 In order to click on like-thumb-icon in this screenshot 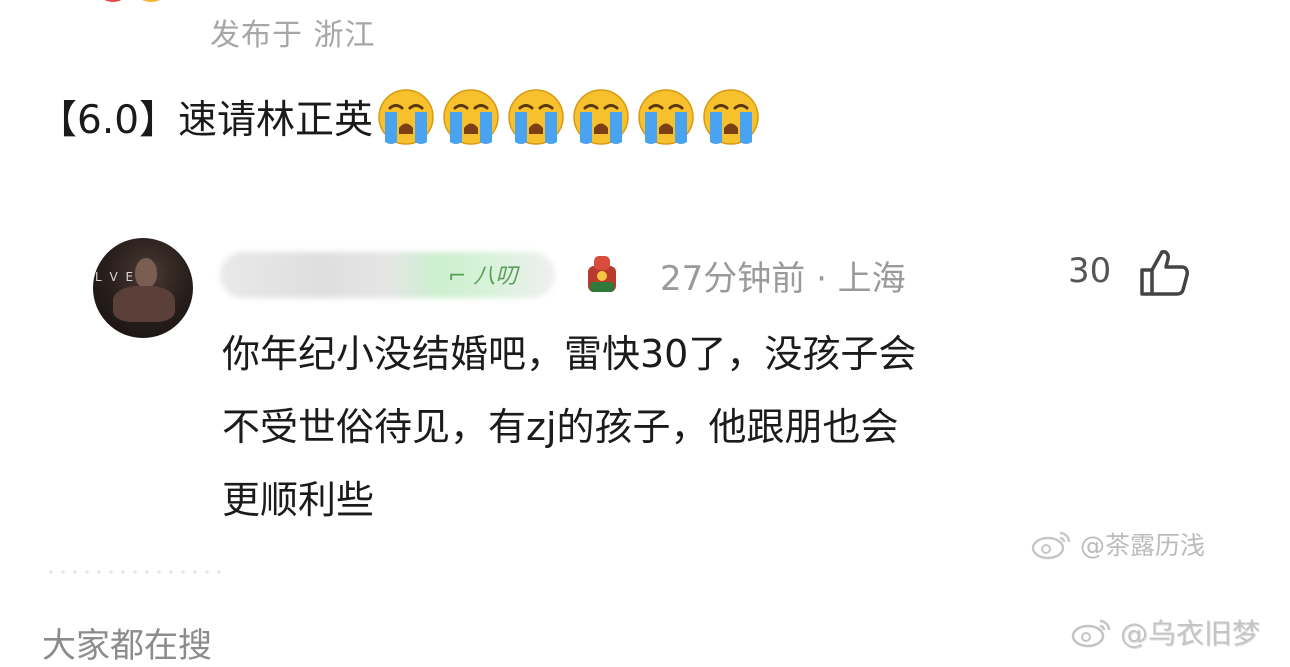, I will do `click(1164, 273)`.